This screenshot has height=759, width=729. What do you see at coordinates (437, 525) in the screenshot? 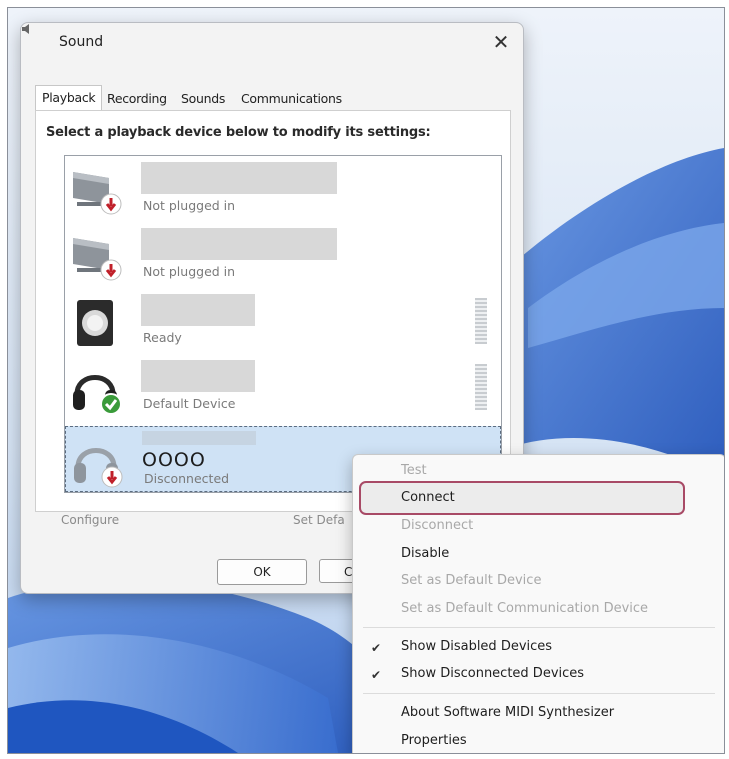
I see `menu-item-disconnect: Disconnect` at bounding box center [437, 525].